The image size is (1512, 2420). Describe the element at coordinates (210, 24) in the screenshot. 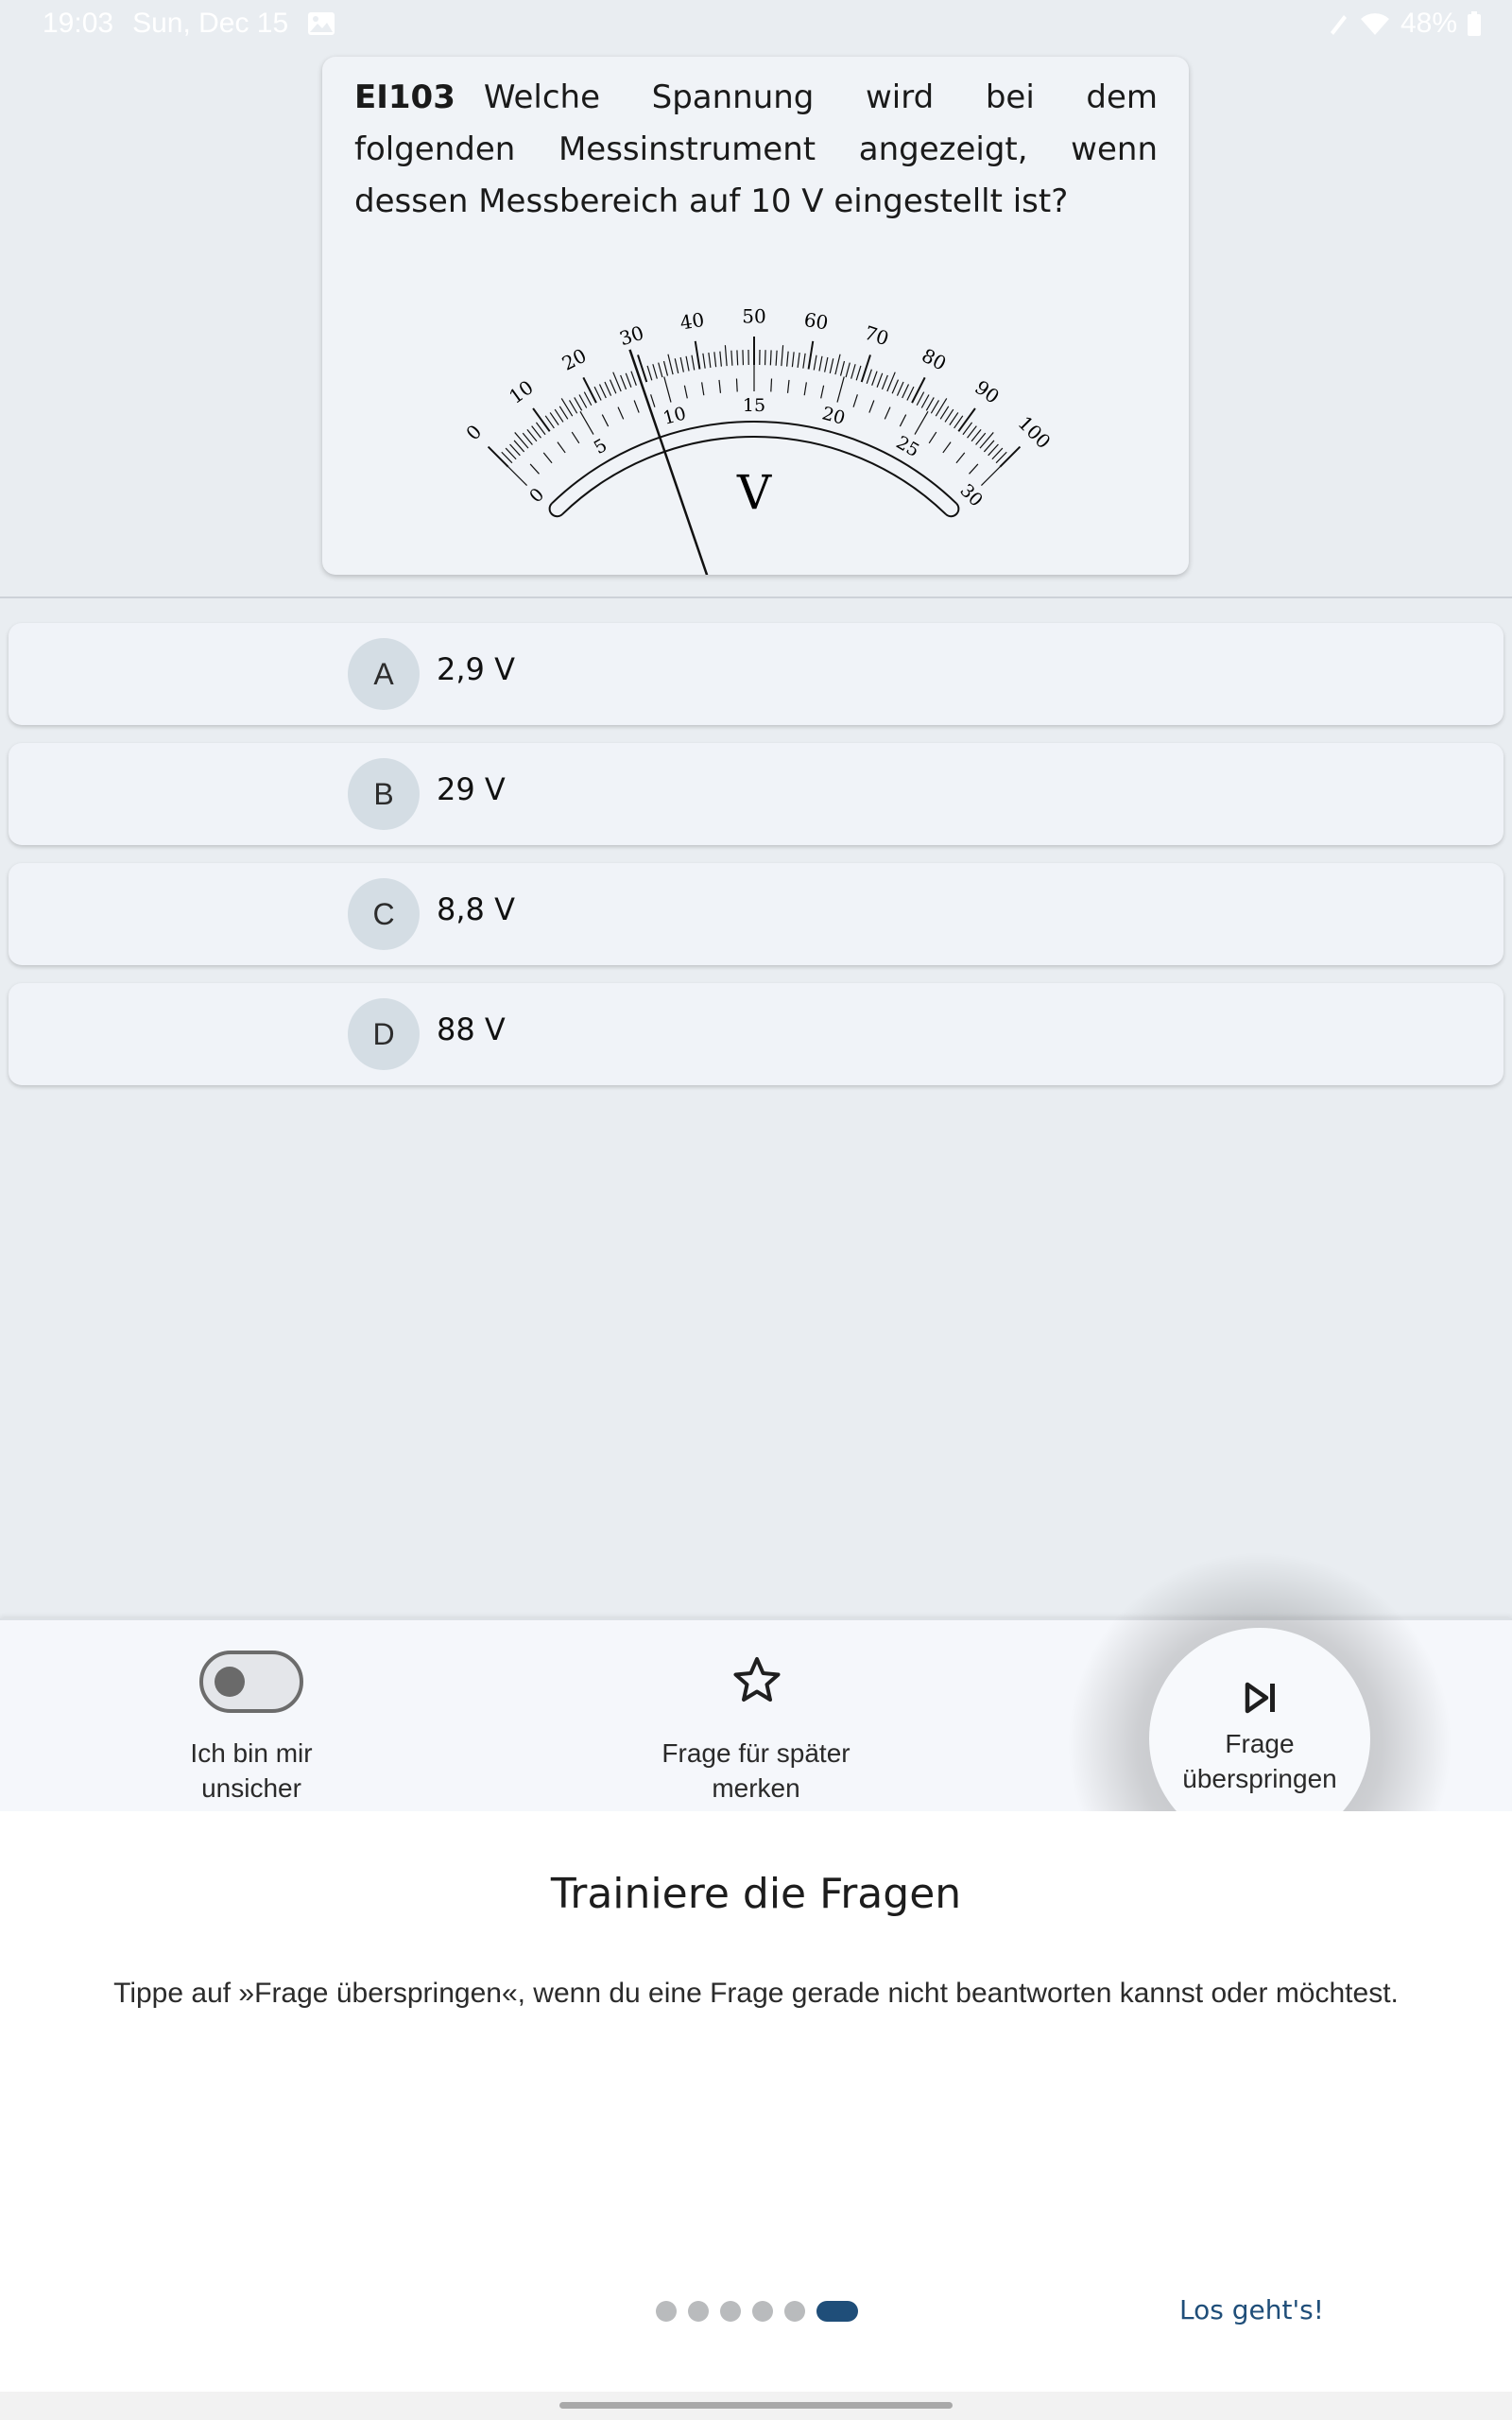

I see `status-date: Sun, Dec 15` at that location.